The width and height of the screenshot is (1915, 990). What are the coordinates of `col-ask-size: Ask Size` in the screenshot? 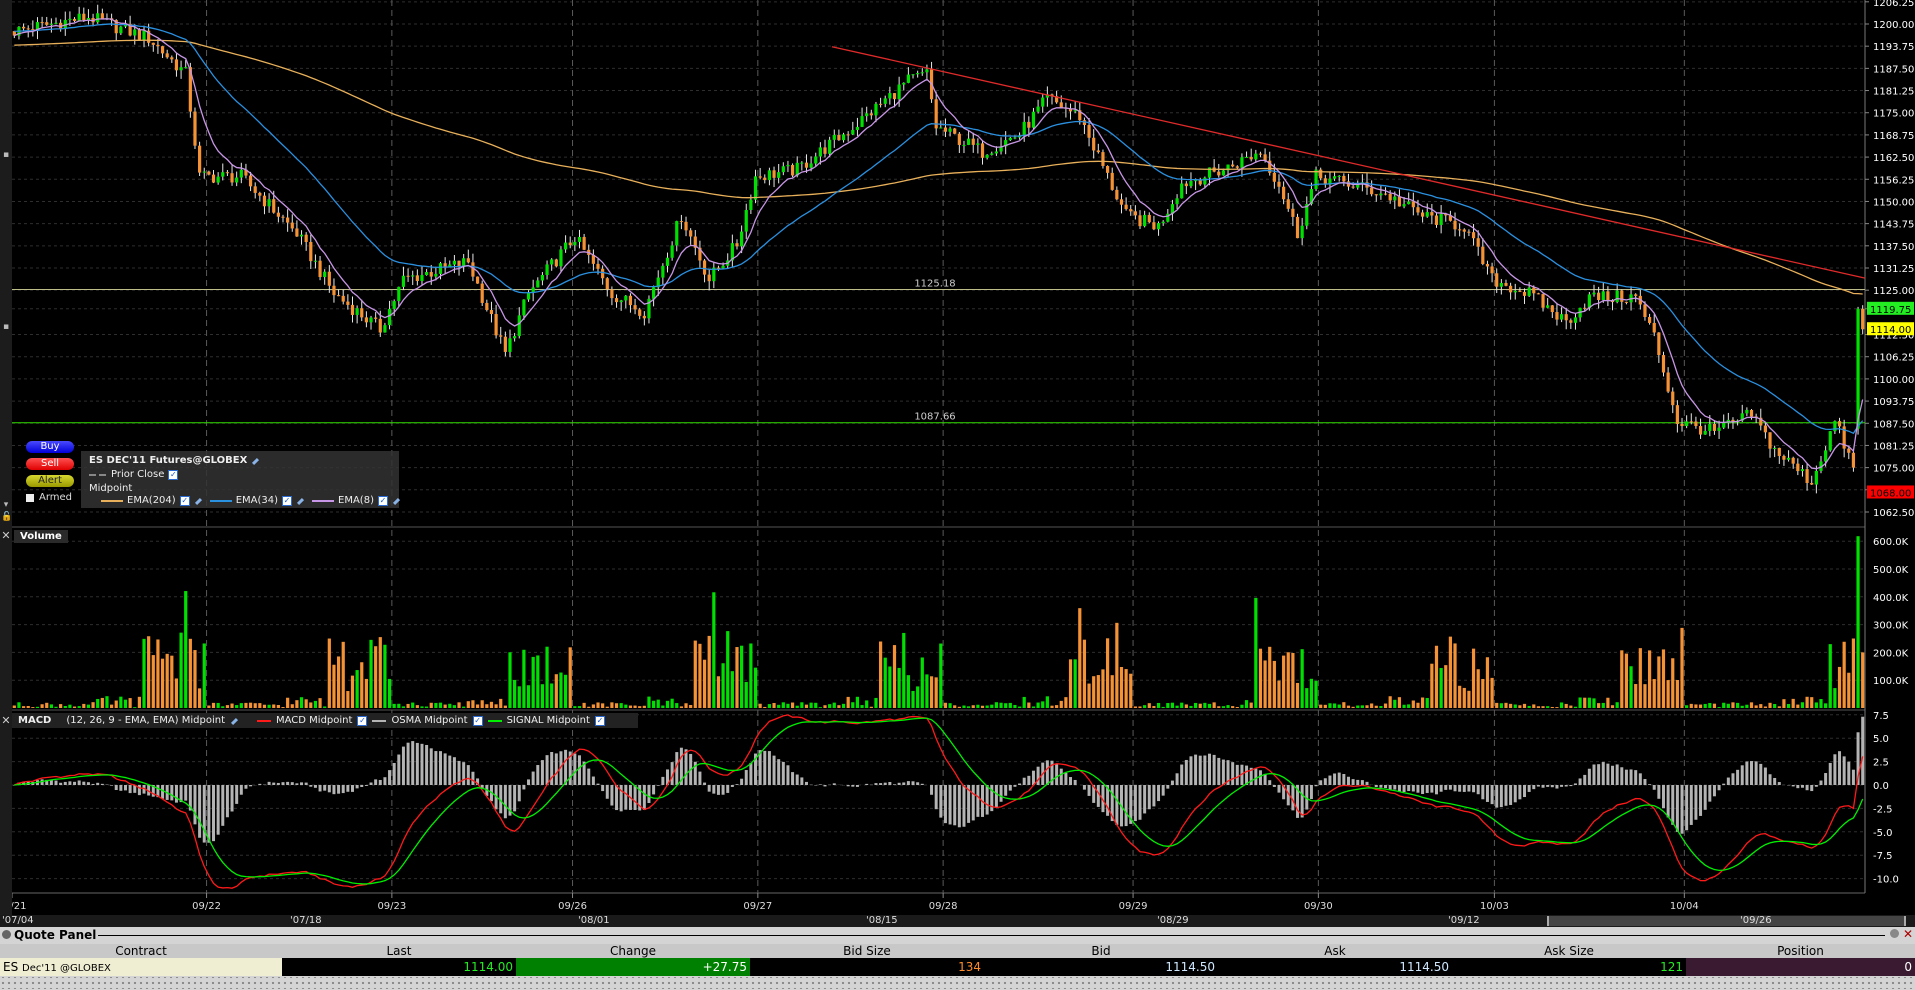 It's located at (1569, 951).